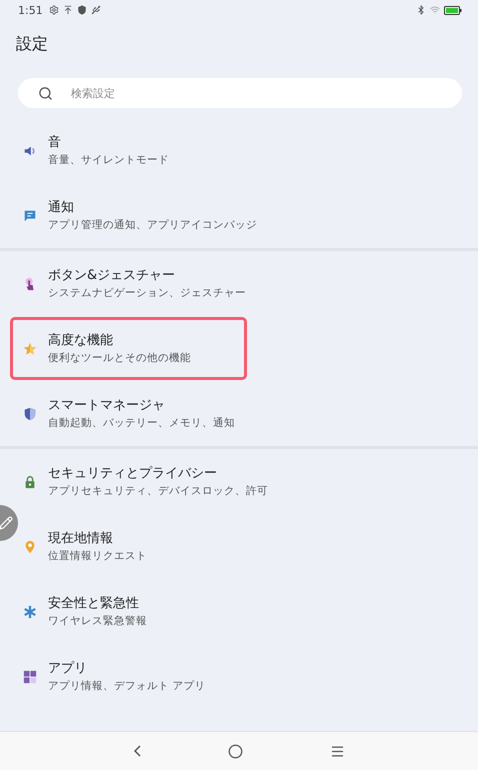 Image resolution: width=478 pixels, height=770 pixels. What do you see at coordinates (239, 413) in the screenshot?
I see `settings-item: スマートマネージャ 自動起動、バッテリー、メモリ、通知` at bounding box center [239, 413].